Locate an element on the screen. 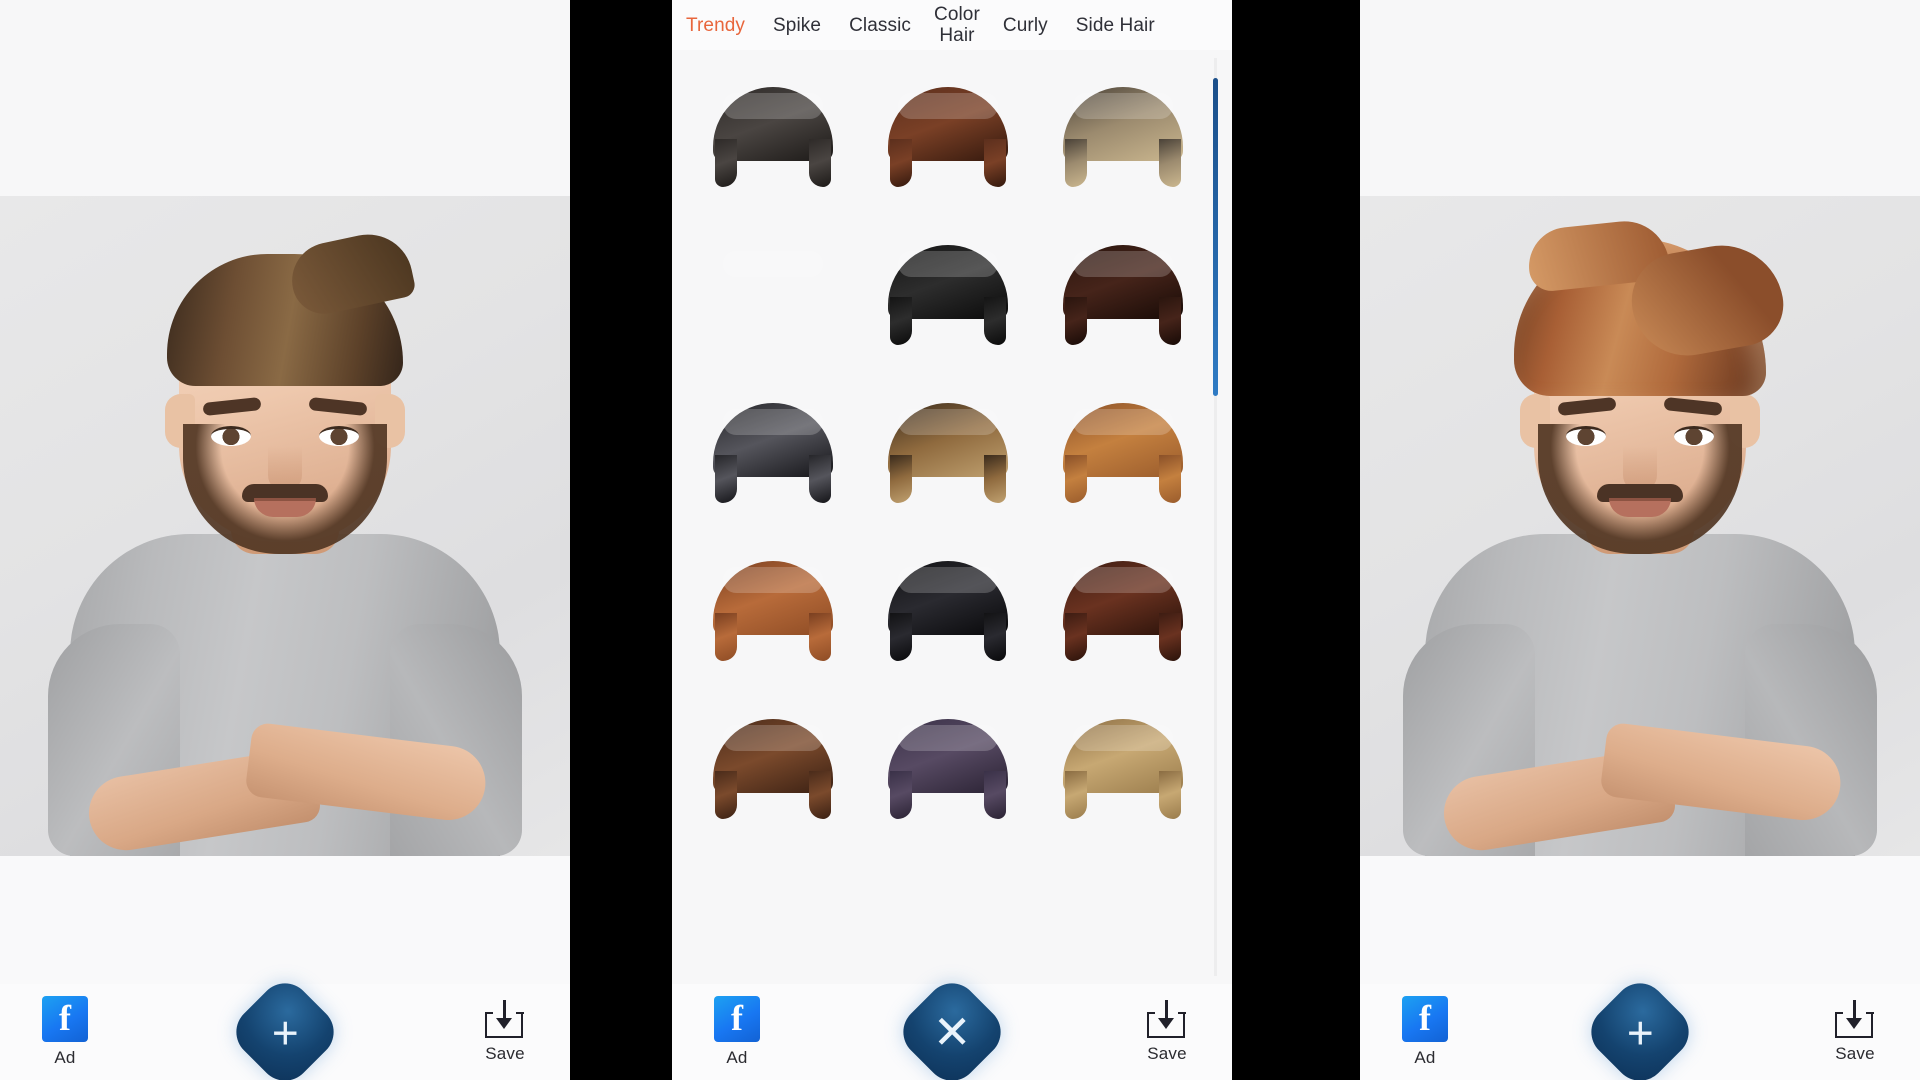  ad-button-middle: f Ad is located at coordinates (737, 1032).